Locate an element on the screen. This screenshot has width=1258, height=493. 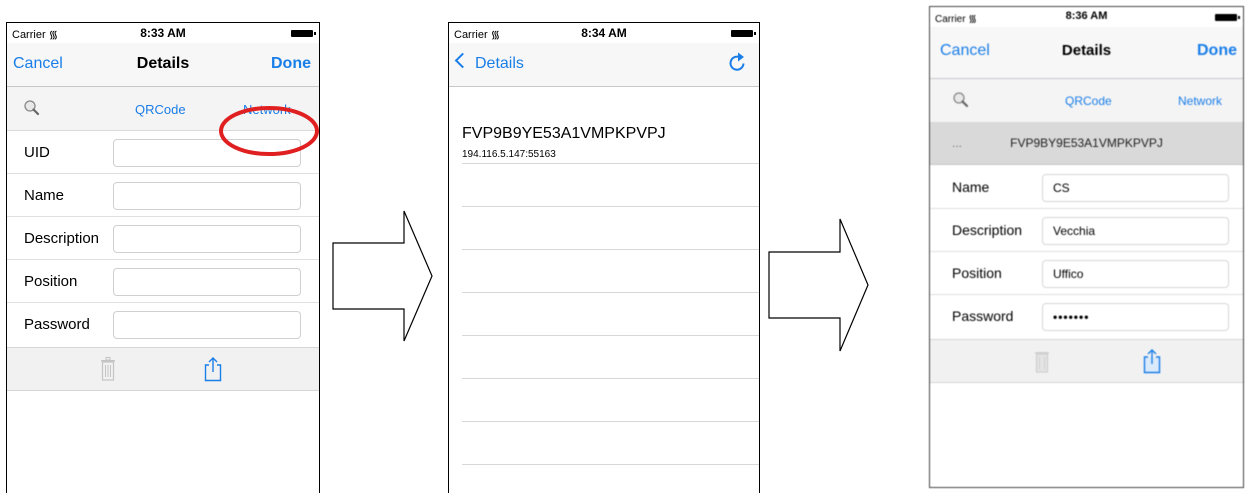
password-field: ••••••• is located at coordinates (1135, 317).